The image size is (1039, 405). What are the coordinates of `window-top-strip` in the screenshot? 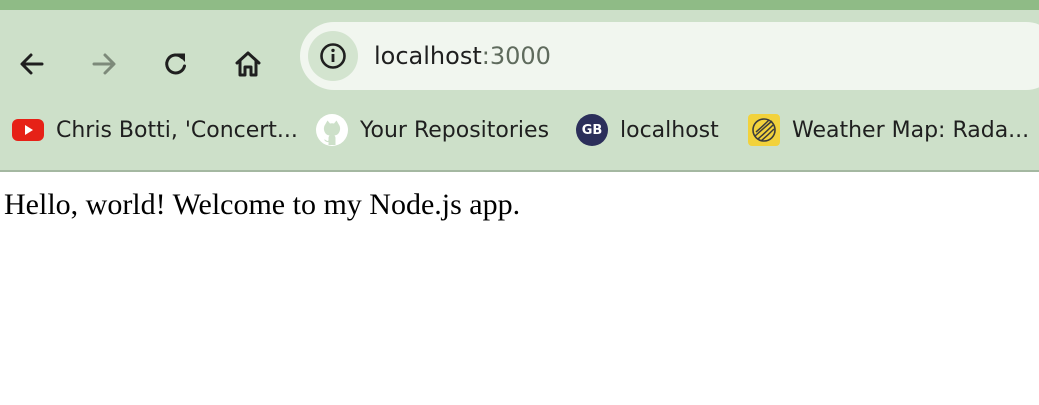 It's located at (519, 5).